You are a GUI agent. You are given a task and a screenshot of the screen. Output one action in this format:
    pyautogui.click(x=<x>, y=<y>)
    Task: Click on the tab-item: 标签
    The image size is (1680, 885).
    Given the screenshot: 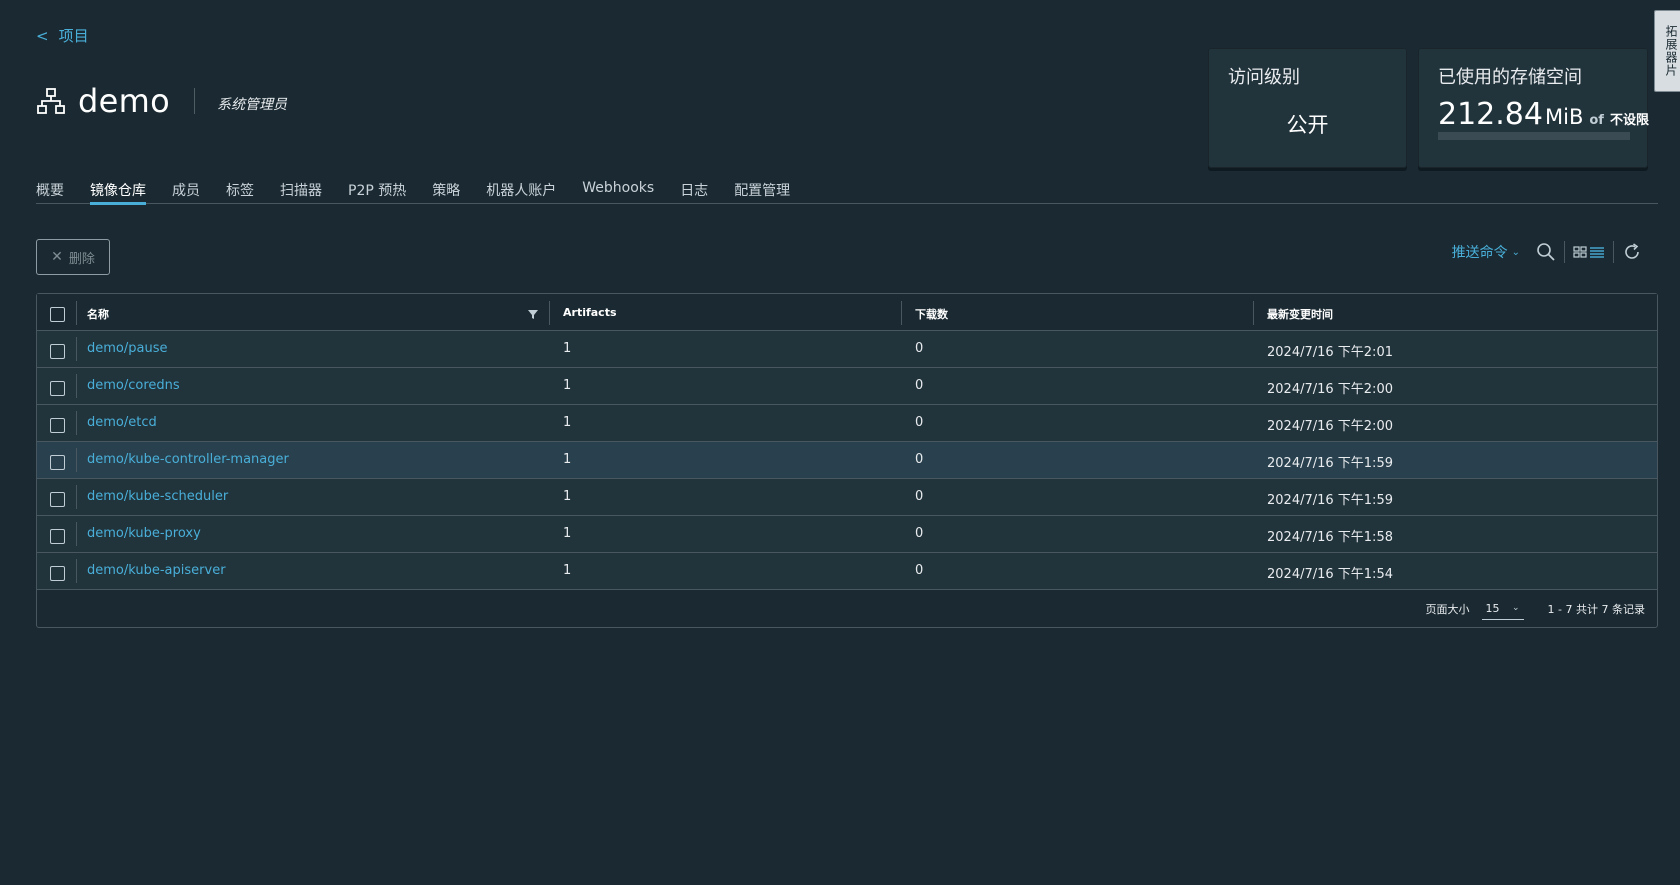 What is the action you would take?
    pyautogui.click(x=240, y=186)
    